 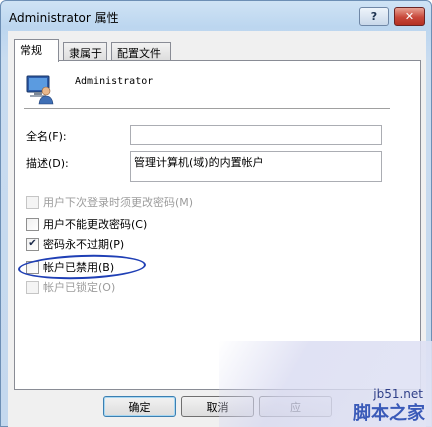 What do you see at coordinates (409, 16) in the screenshot?
I see `close-button: ✕` at bounding box center [409, 16].